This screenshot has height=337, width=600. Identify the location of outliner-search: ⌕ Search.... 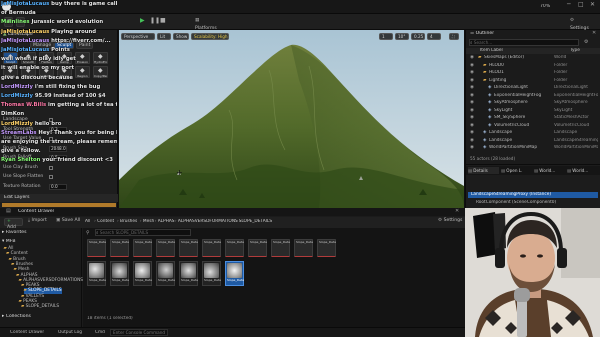
(524, 42).